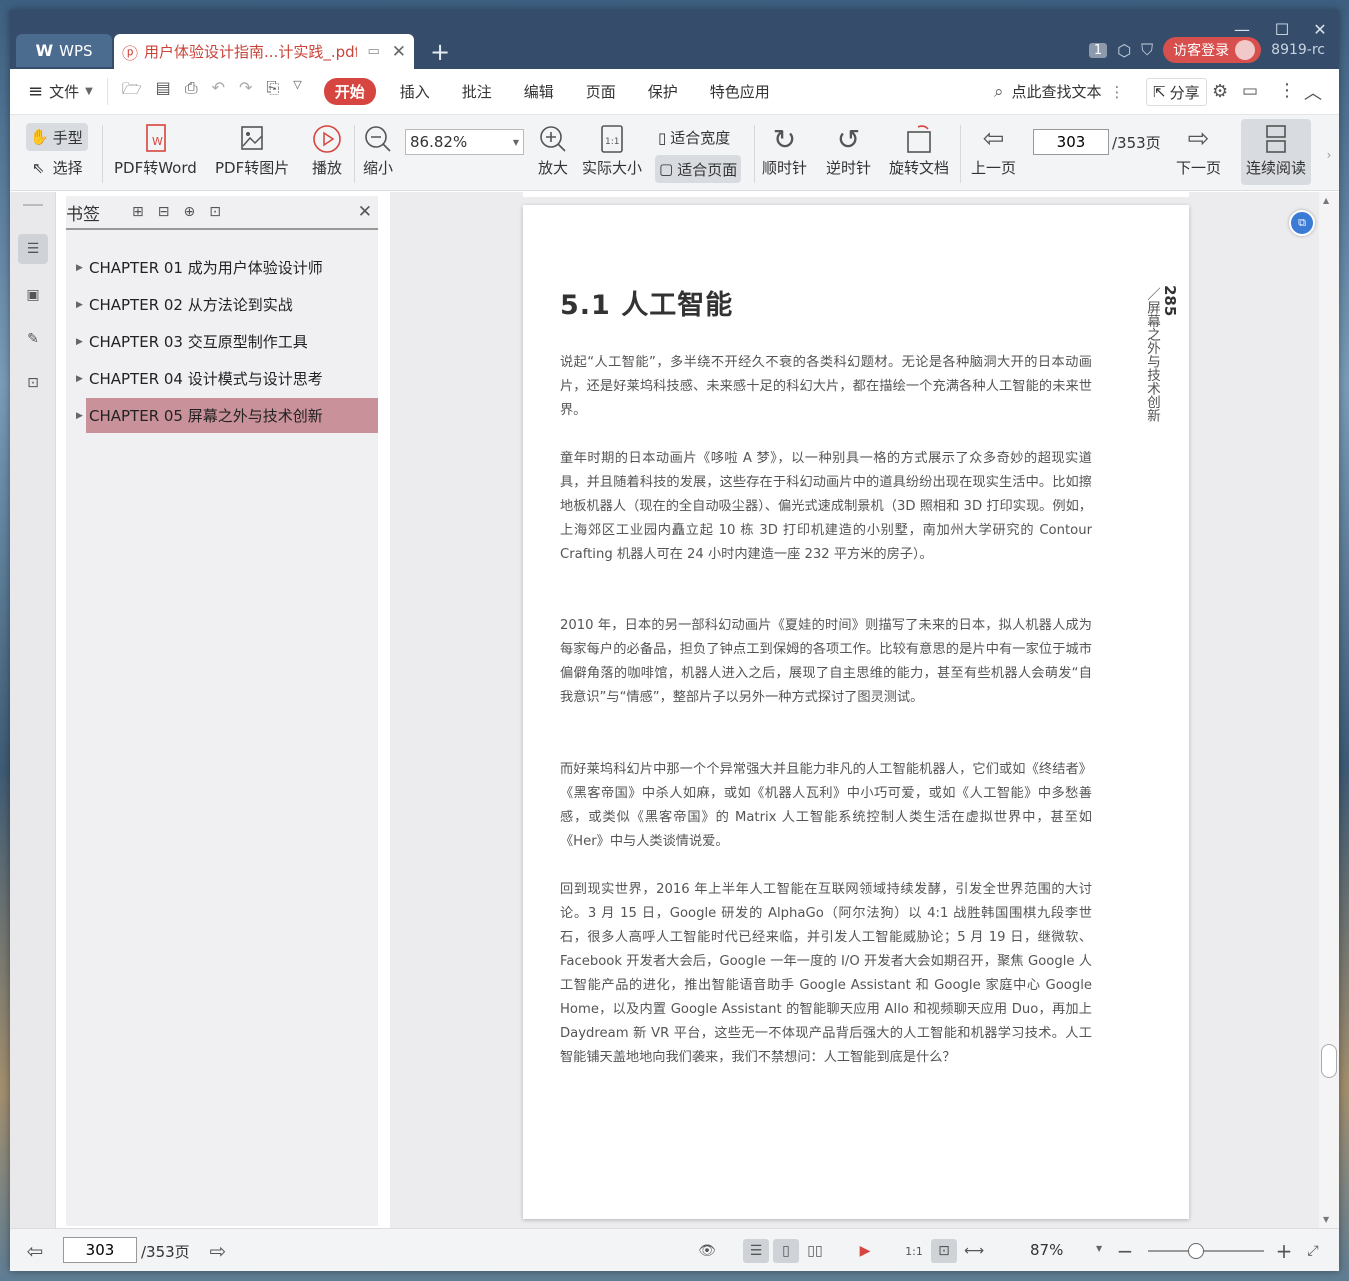  I want to click on bookmark-item: ▶ CHAPTER 02 从方法论到实战, so click(227, 304).